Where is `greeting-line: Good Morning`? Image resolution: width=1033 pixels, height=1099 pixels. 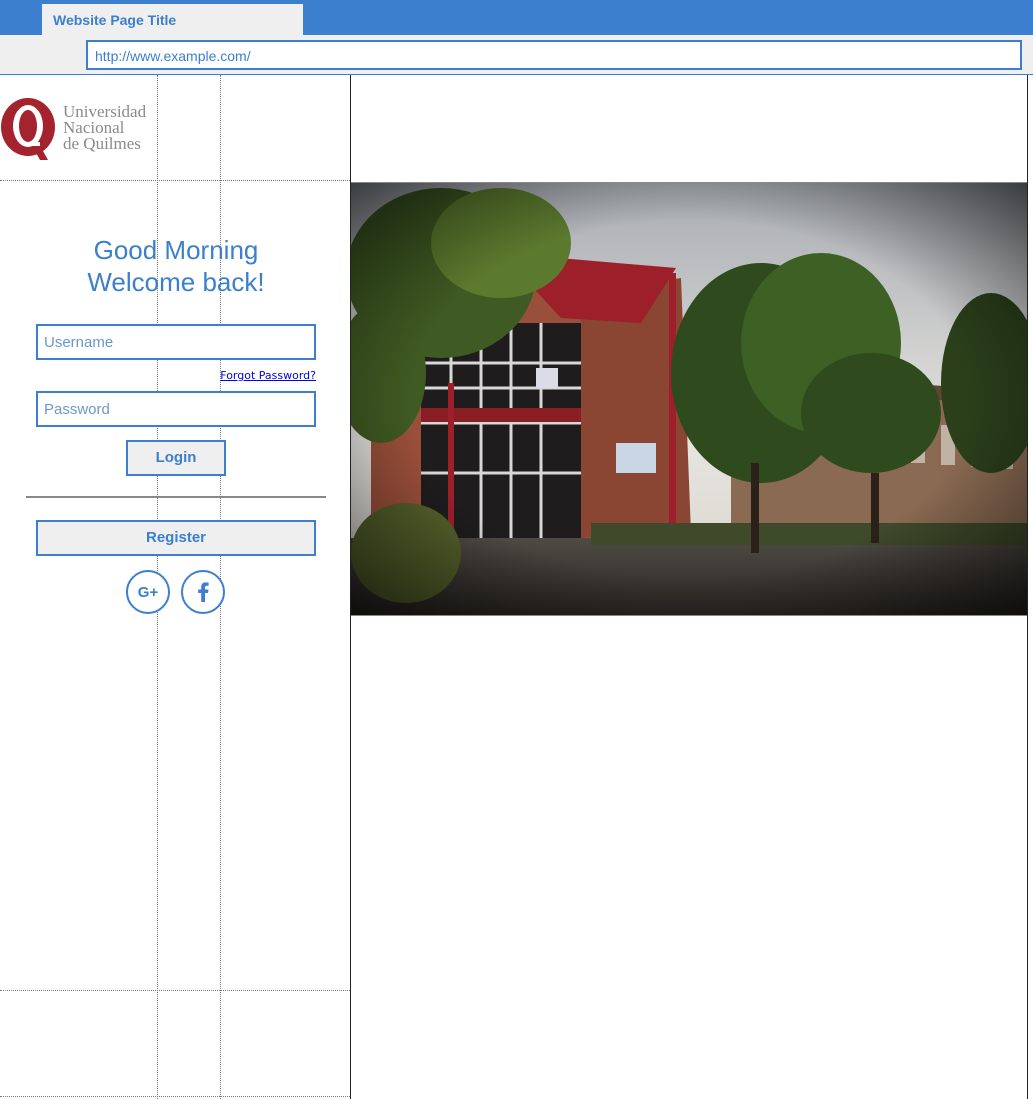 greeting-line: Good Morning is located at coordinates (176, 250).